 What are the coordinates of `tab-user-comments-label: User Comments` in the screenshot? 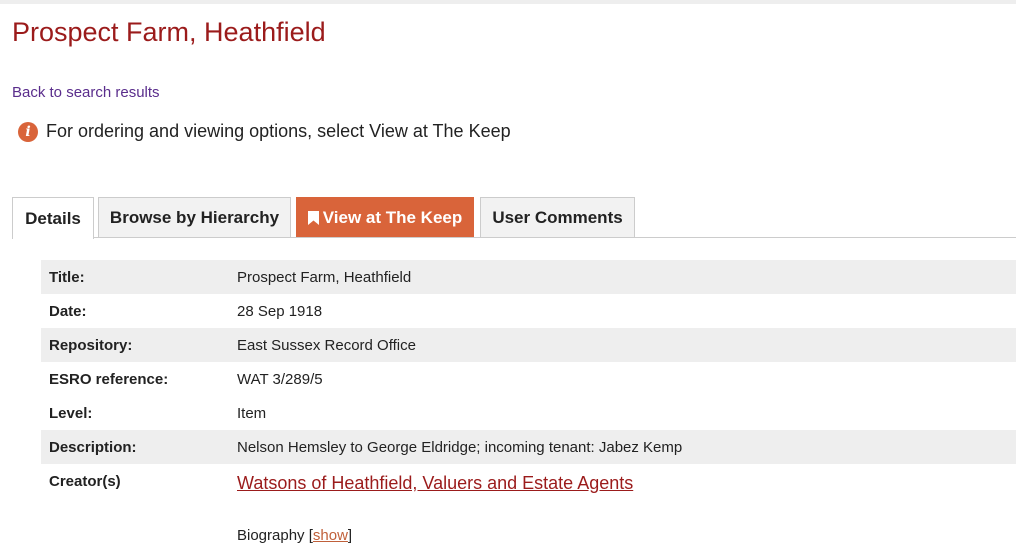 It's located at (557, 217).